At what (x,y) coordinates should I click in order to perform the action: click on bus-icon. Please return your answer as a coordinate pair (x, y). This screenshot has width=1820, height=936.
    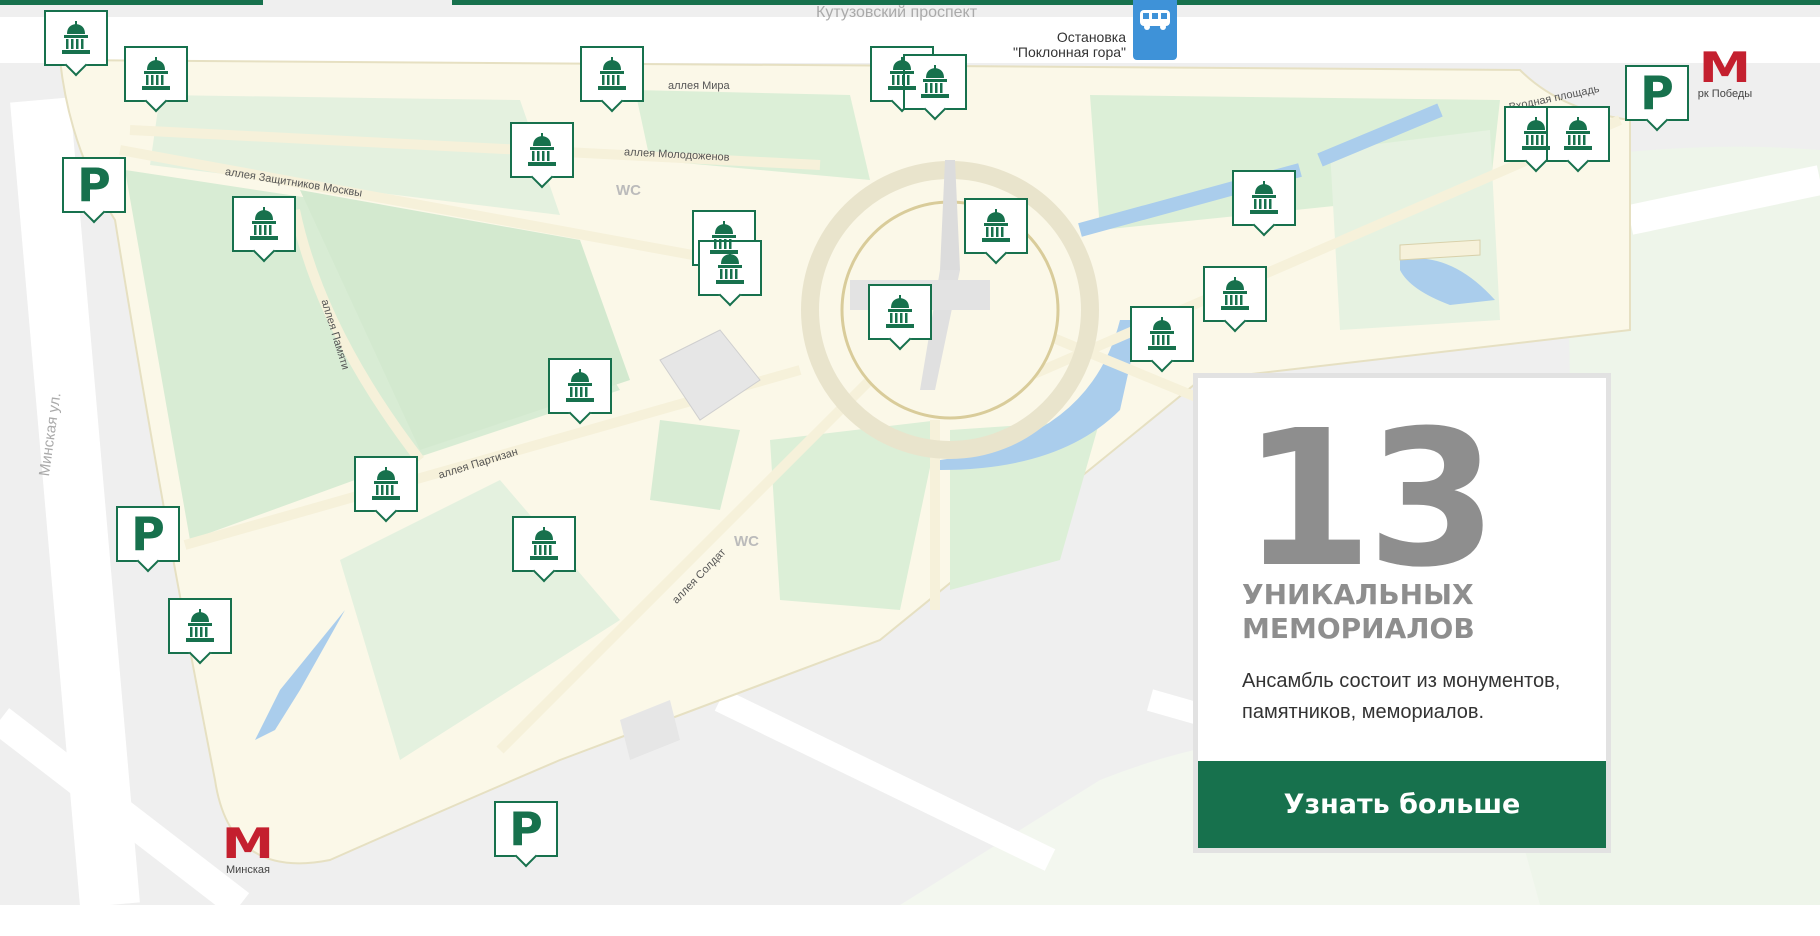
    Looking at the image, I should click on (1155, 20).